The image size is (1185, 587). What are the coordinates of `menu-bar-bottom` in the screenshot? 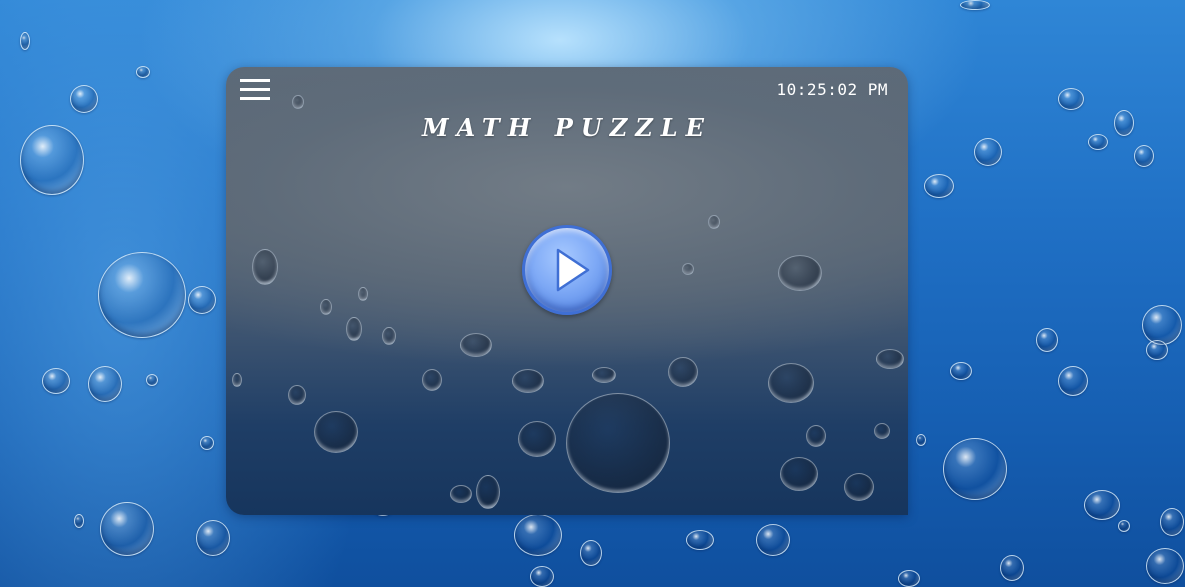 It's located at (255, 98).